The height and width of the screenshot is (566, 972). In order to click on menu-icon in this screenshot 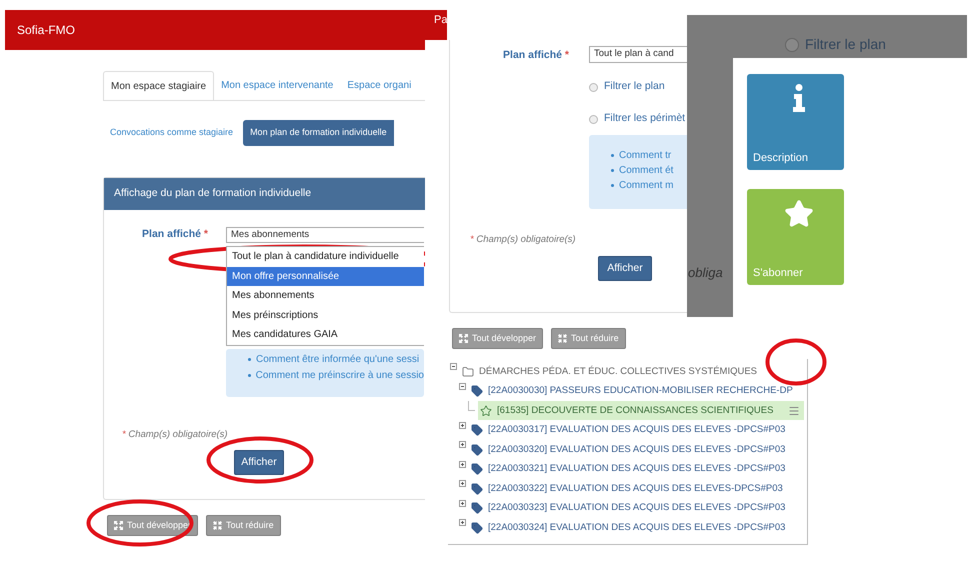, I will do `click(794, 410)`.